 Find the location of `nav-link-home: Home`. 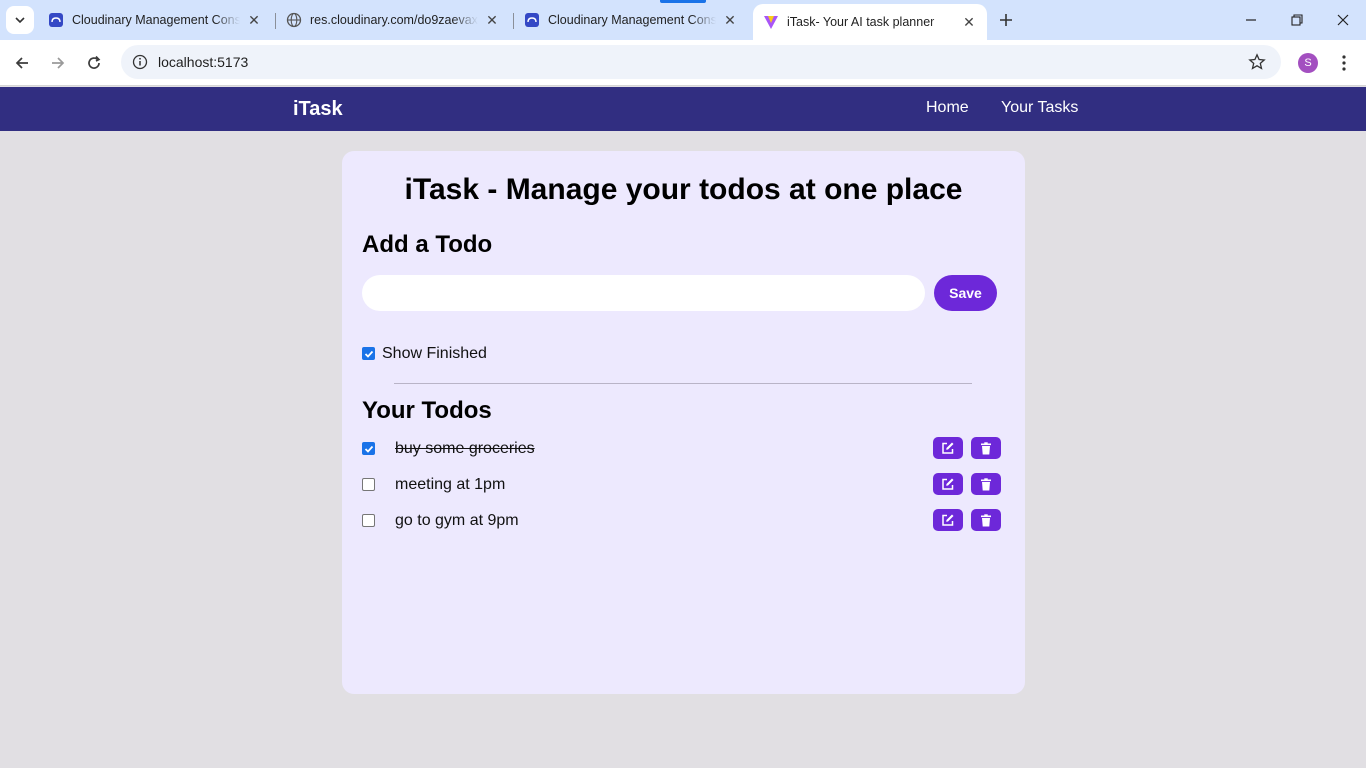

nav-link-home: Home is located at coordinates (947, 108).